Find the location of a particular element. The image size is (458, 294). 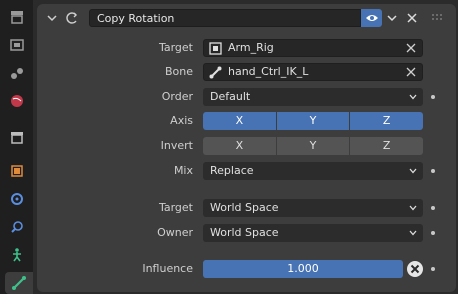

target-space-row: Target World Space is located at coordinates (246, 208).